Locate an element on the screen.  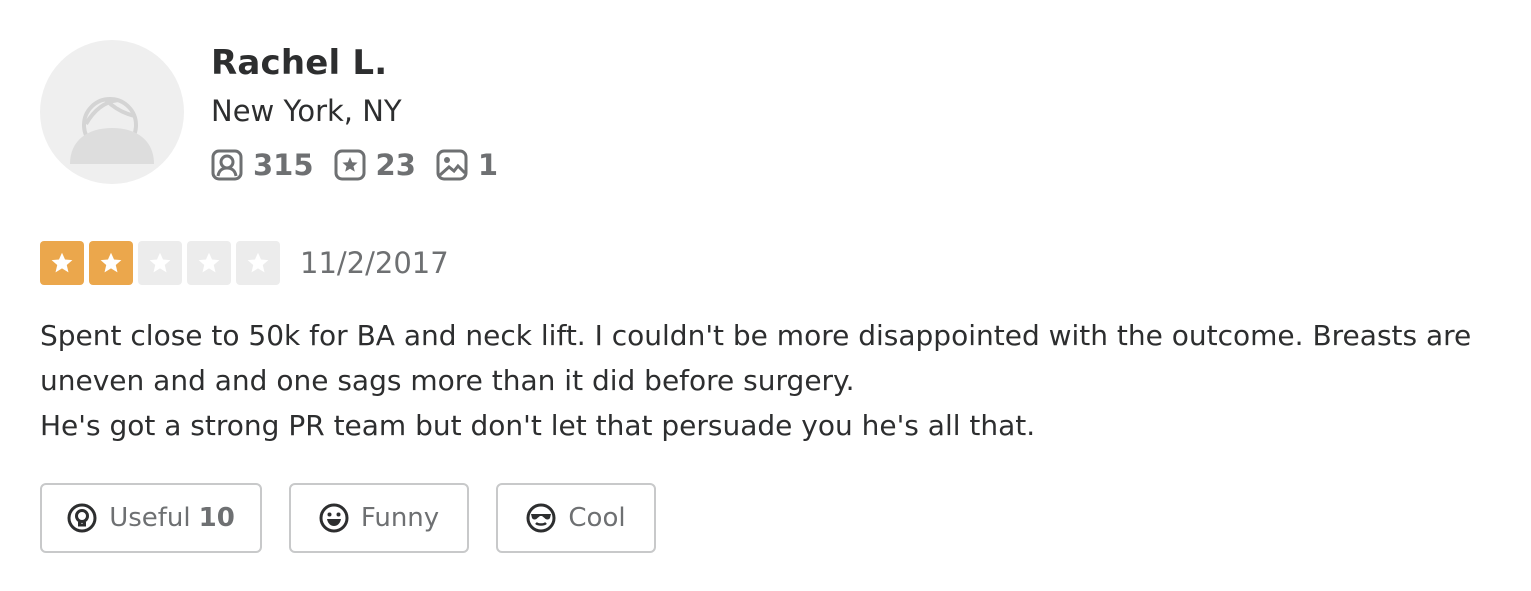
review-actions: Useful 10 Funny Cool is located at coordinates (361, 518).